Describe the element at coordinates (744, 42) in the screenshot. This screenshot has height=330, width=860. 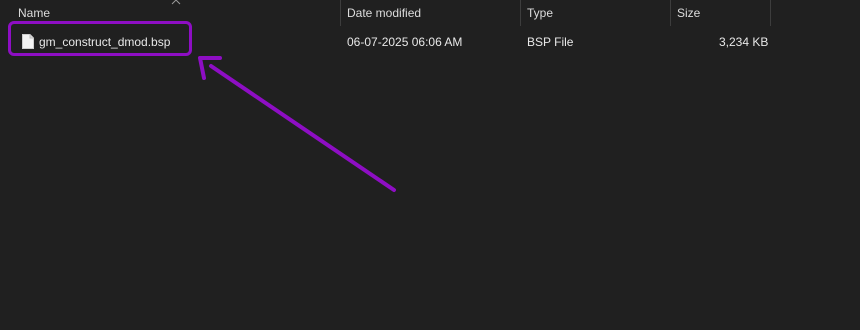
I see `file-size: 3,234 KB` at that location.